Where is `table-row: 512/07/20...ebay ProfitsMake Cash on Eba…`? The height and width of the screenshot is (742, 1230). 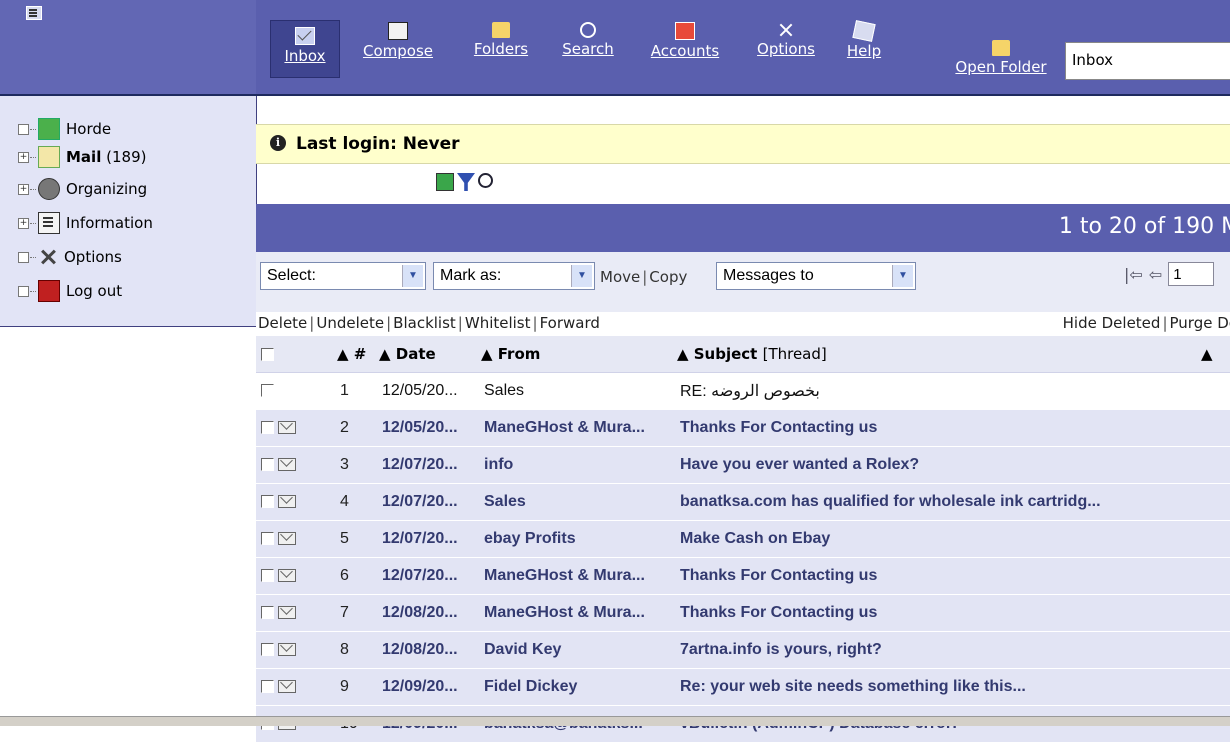
table-row: 512/07/20...ebay ProfitsMake Cash on Eba… is located at coordinates (743, 539).